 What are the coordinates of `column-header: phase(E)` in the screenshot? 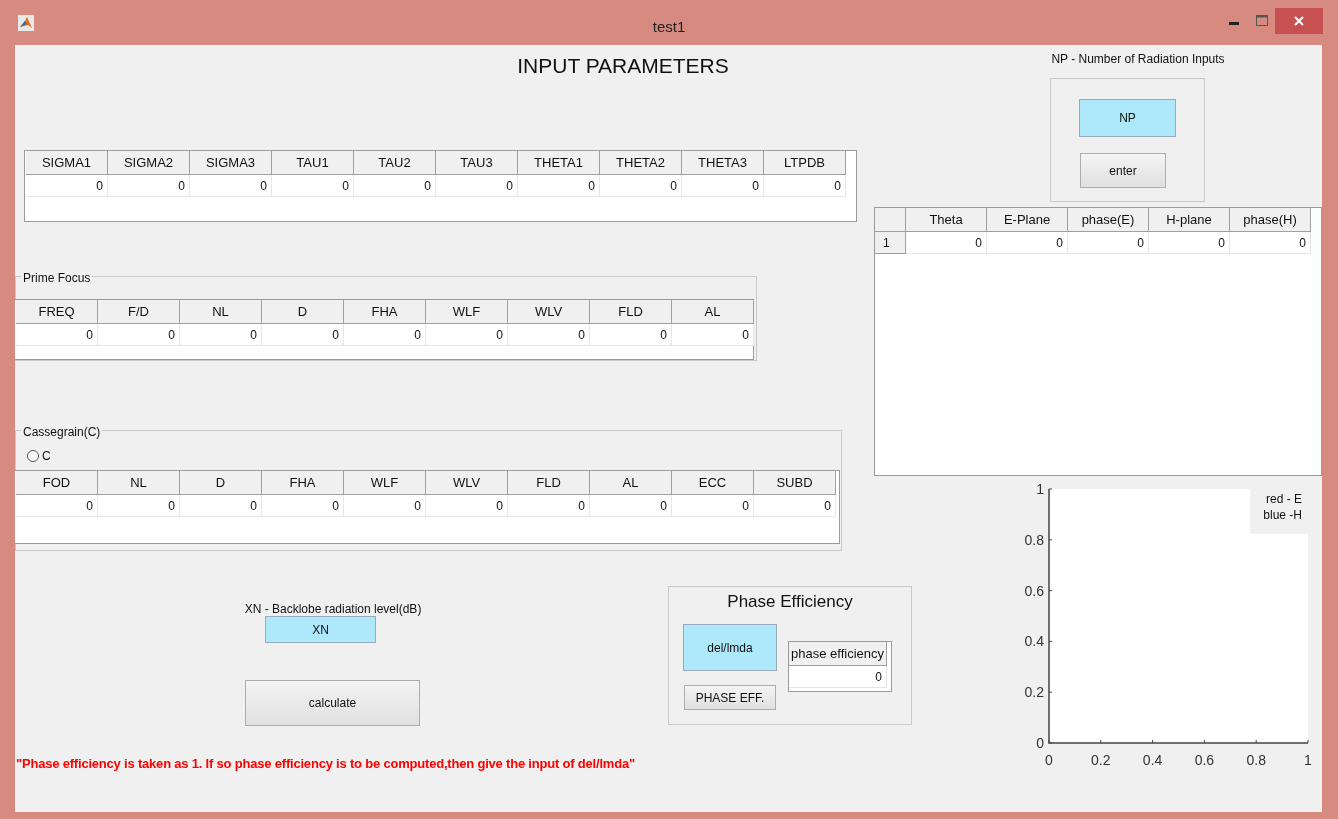 It's located at (1108, 220).